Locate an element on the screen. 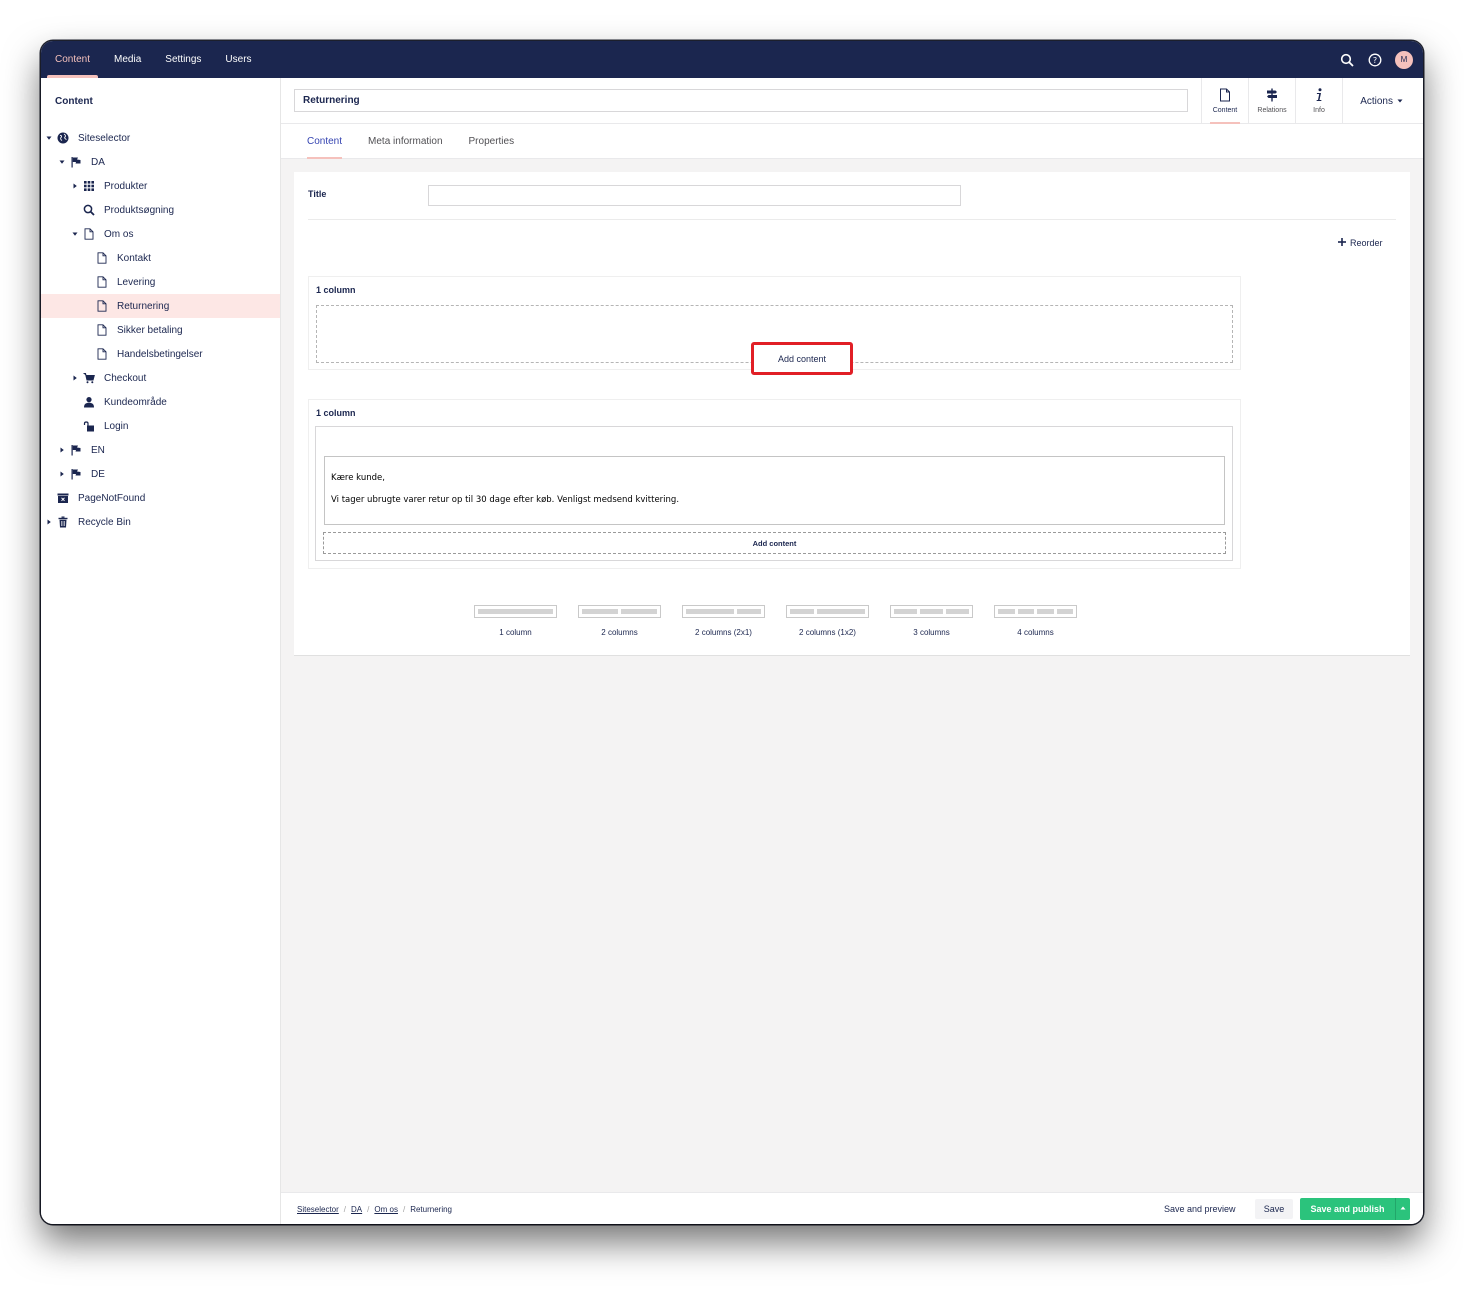 The height and width of the screenshot is (1297, 1464). app-content: Content is located at coordinates (1225, 101).